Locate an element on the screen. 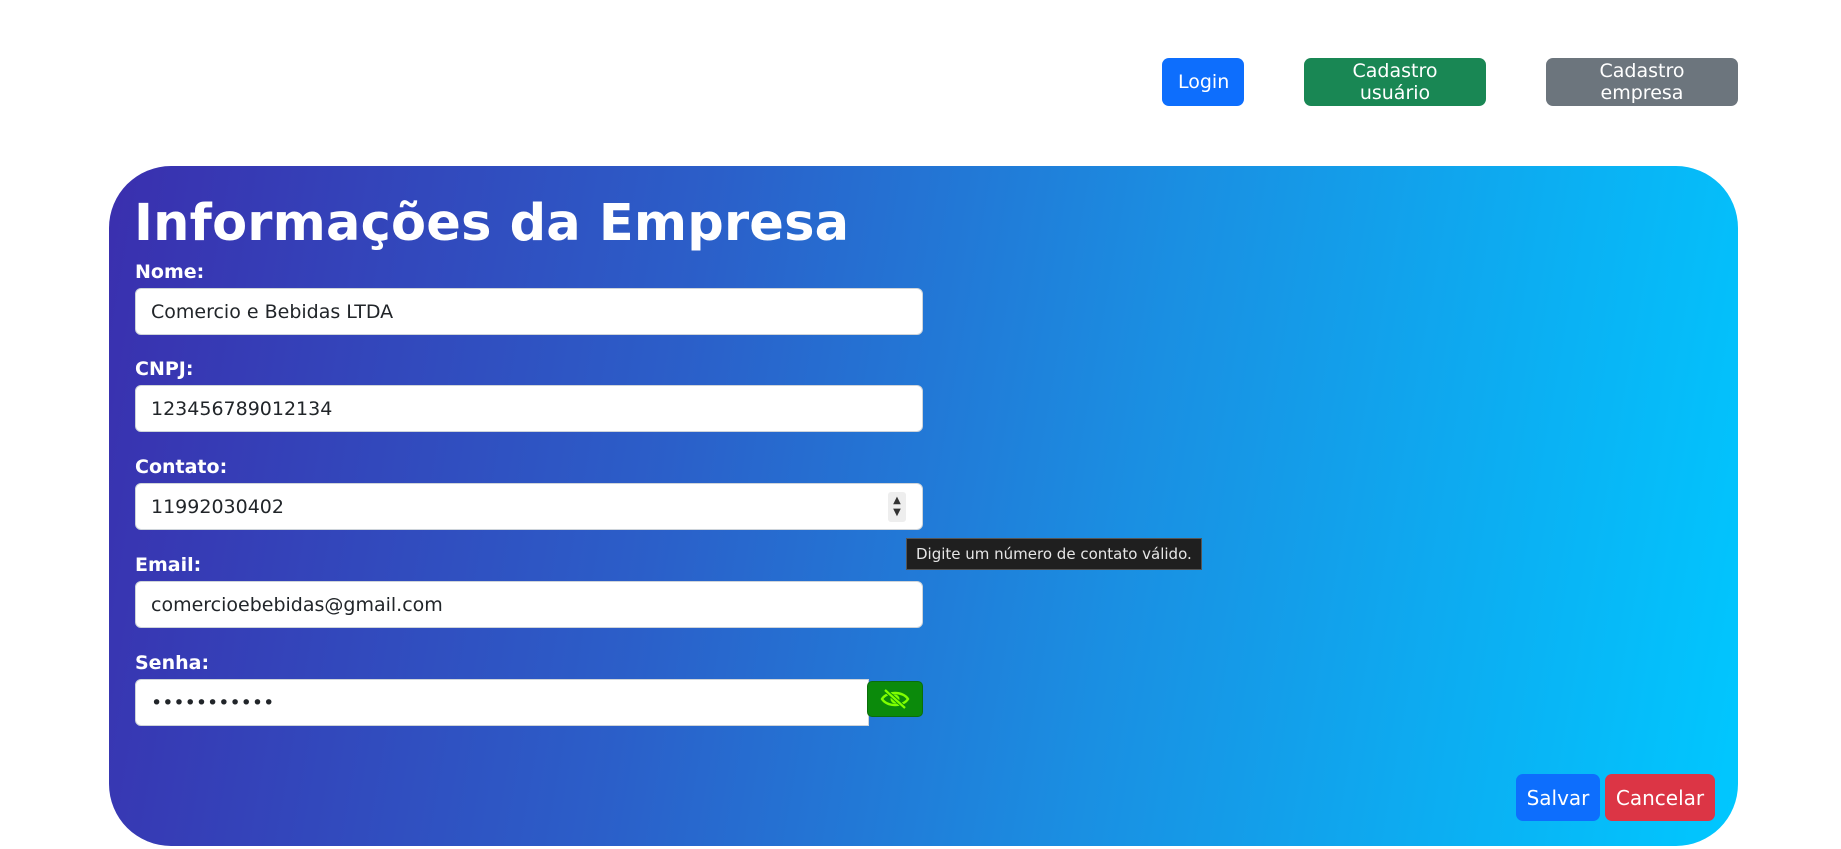  contato-label: Contato: is located at coordinates (181, 467).